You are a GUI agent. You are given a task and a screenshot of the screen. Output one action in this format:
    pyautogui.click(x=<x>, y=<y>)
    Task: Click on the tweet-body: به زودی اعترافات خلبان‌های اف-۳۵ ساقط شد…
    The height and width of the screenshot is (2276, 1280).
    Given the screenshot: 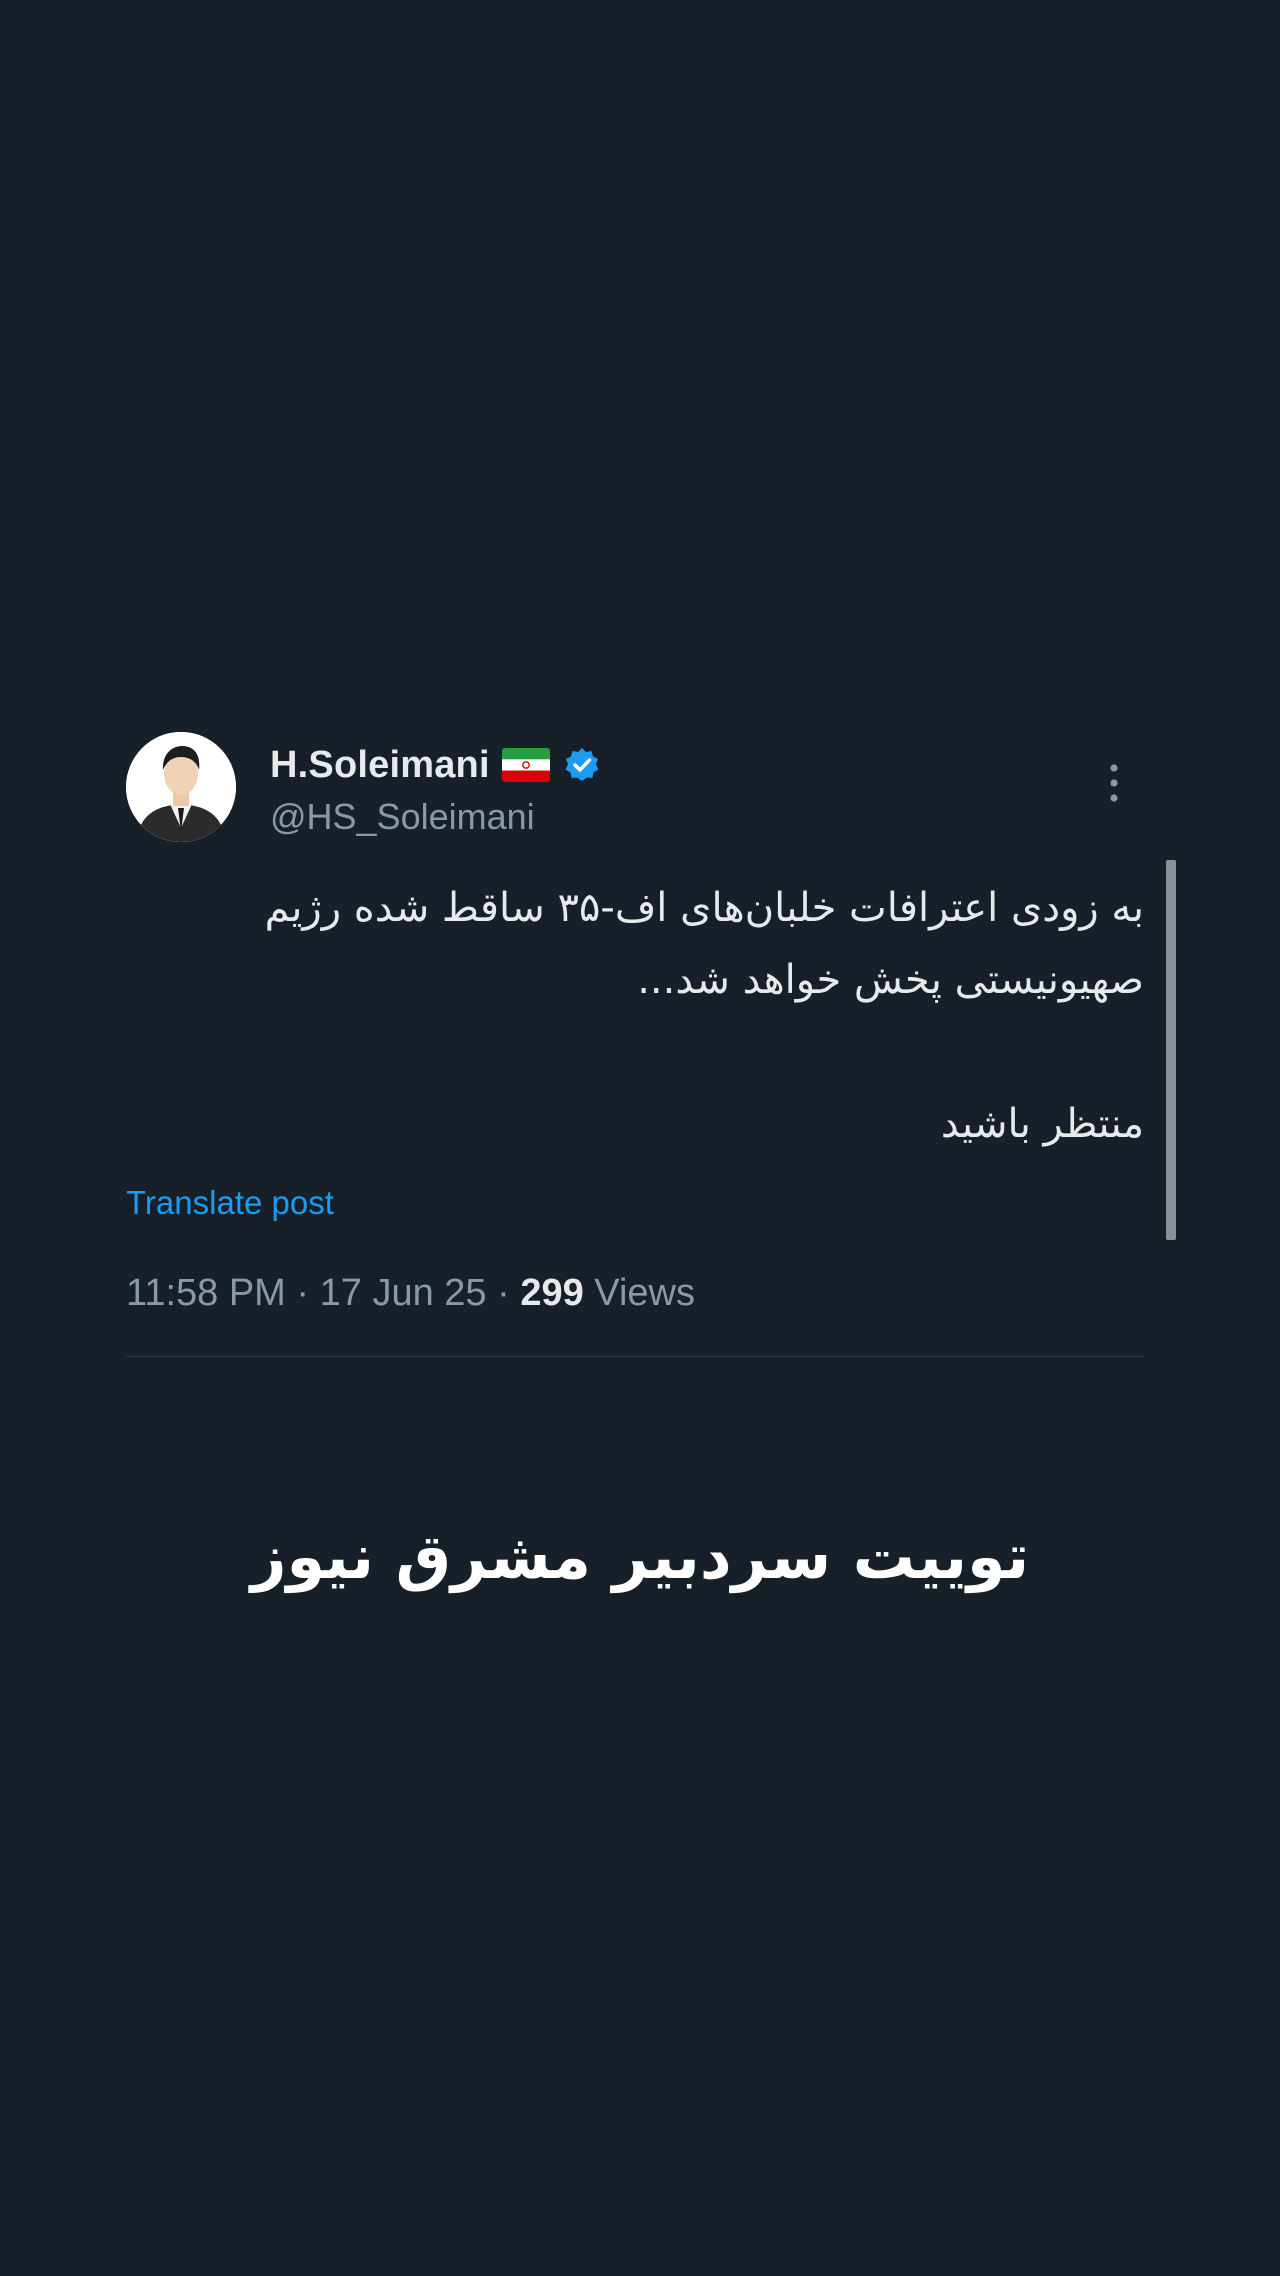 What is the action you would take?
    pyautogui.click(x=635, y=1016)
    